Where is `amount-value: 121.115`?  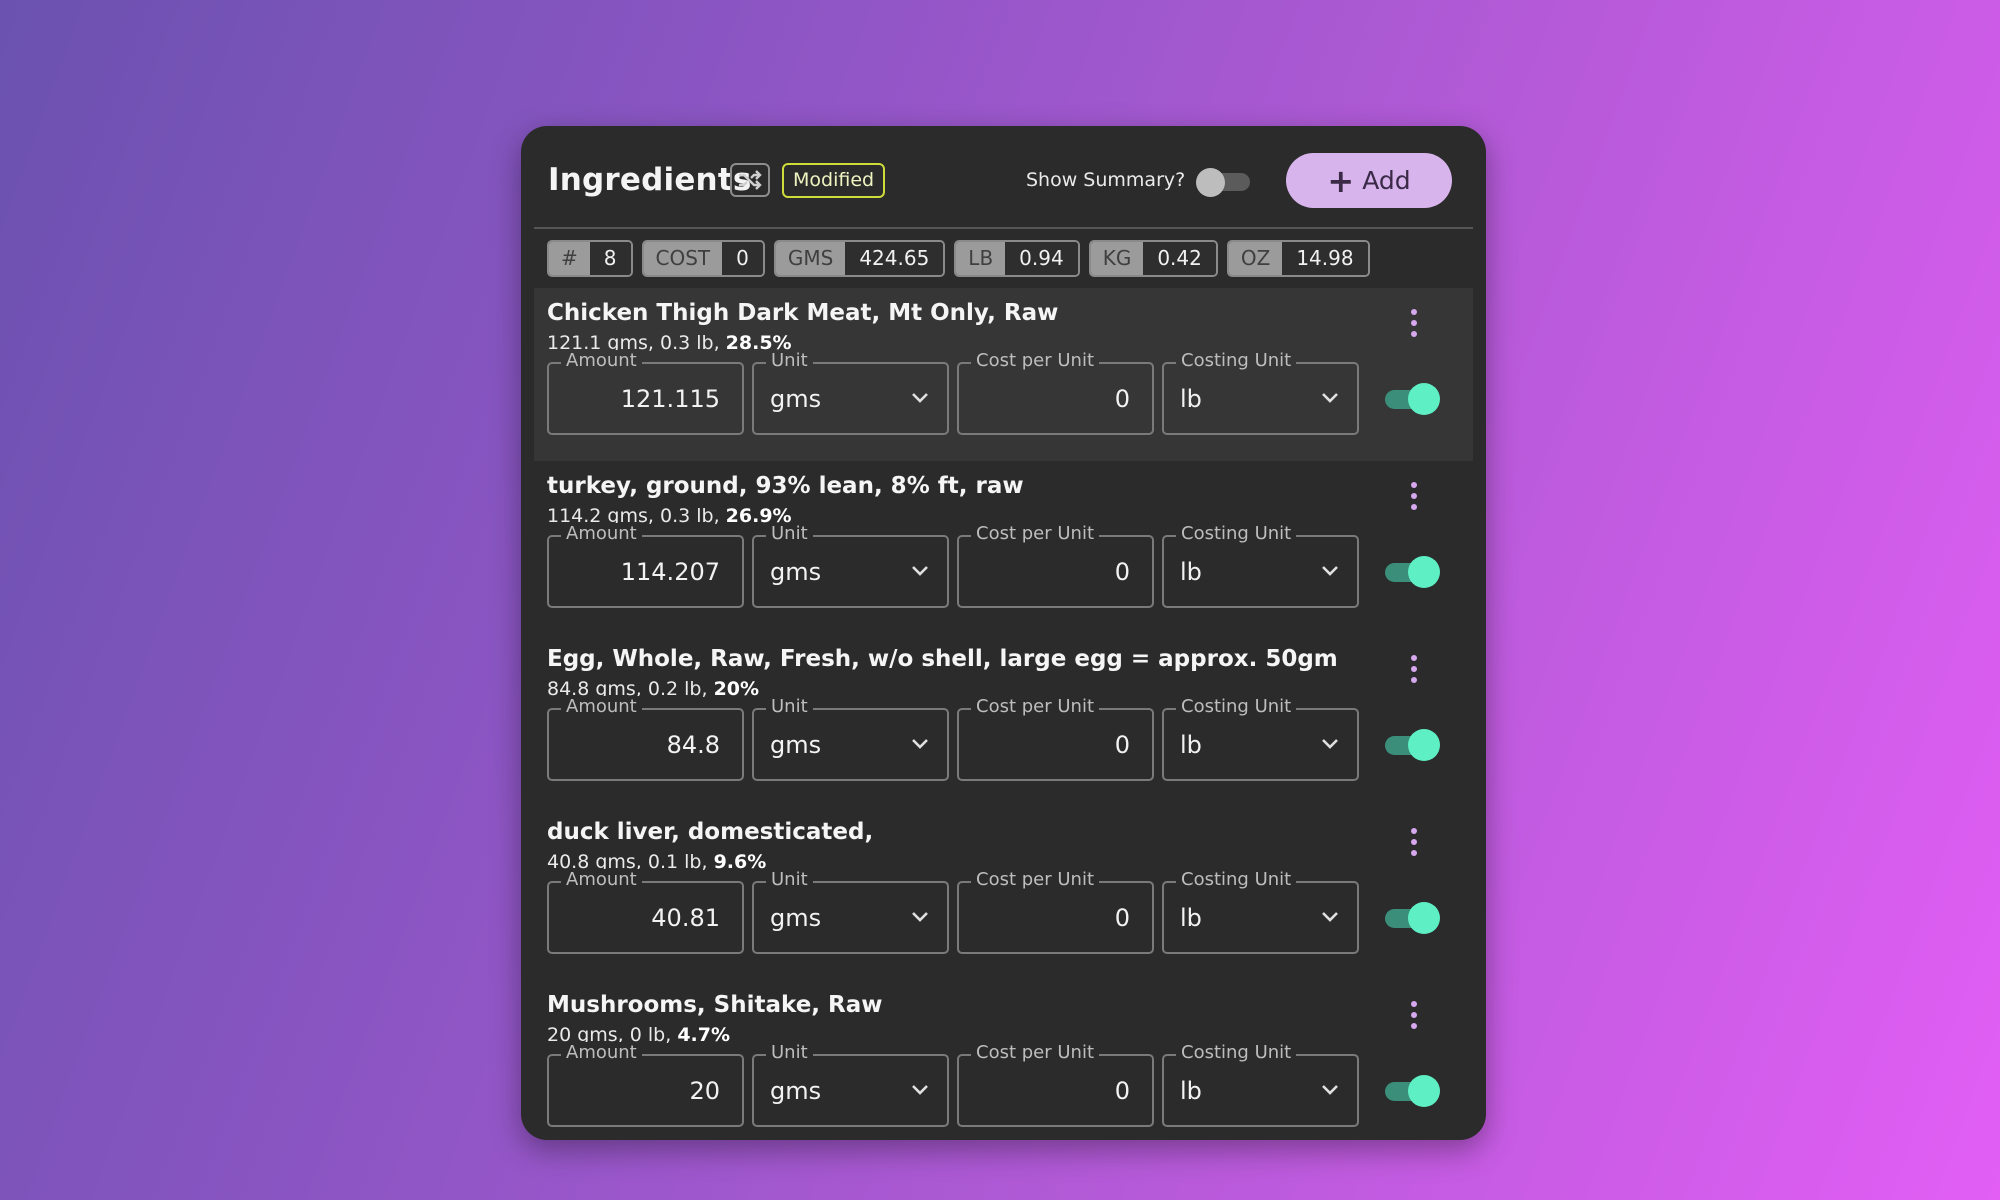 amount-value: 121.115 is located at coordinates (670, 399).